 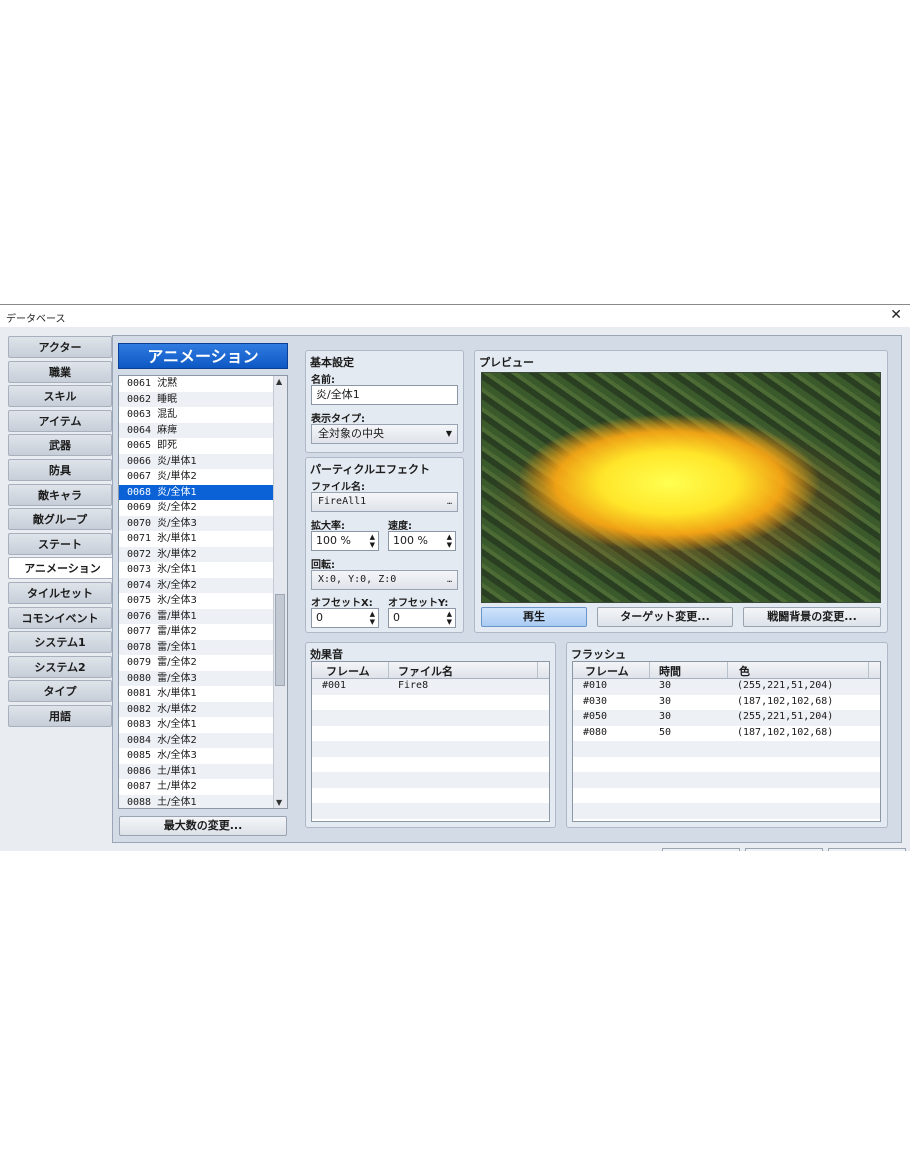 What do you see at coordinates (422, 541) in the screenshot?
I see `speed-stepper: 100 % ▲ ▼` at bounding box center [422, 541].